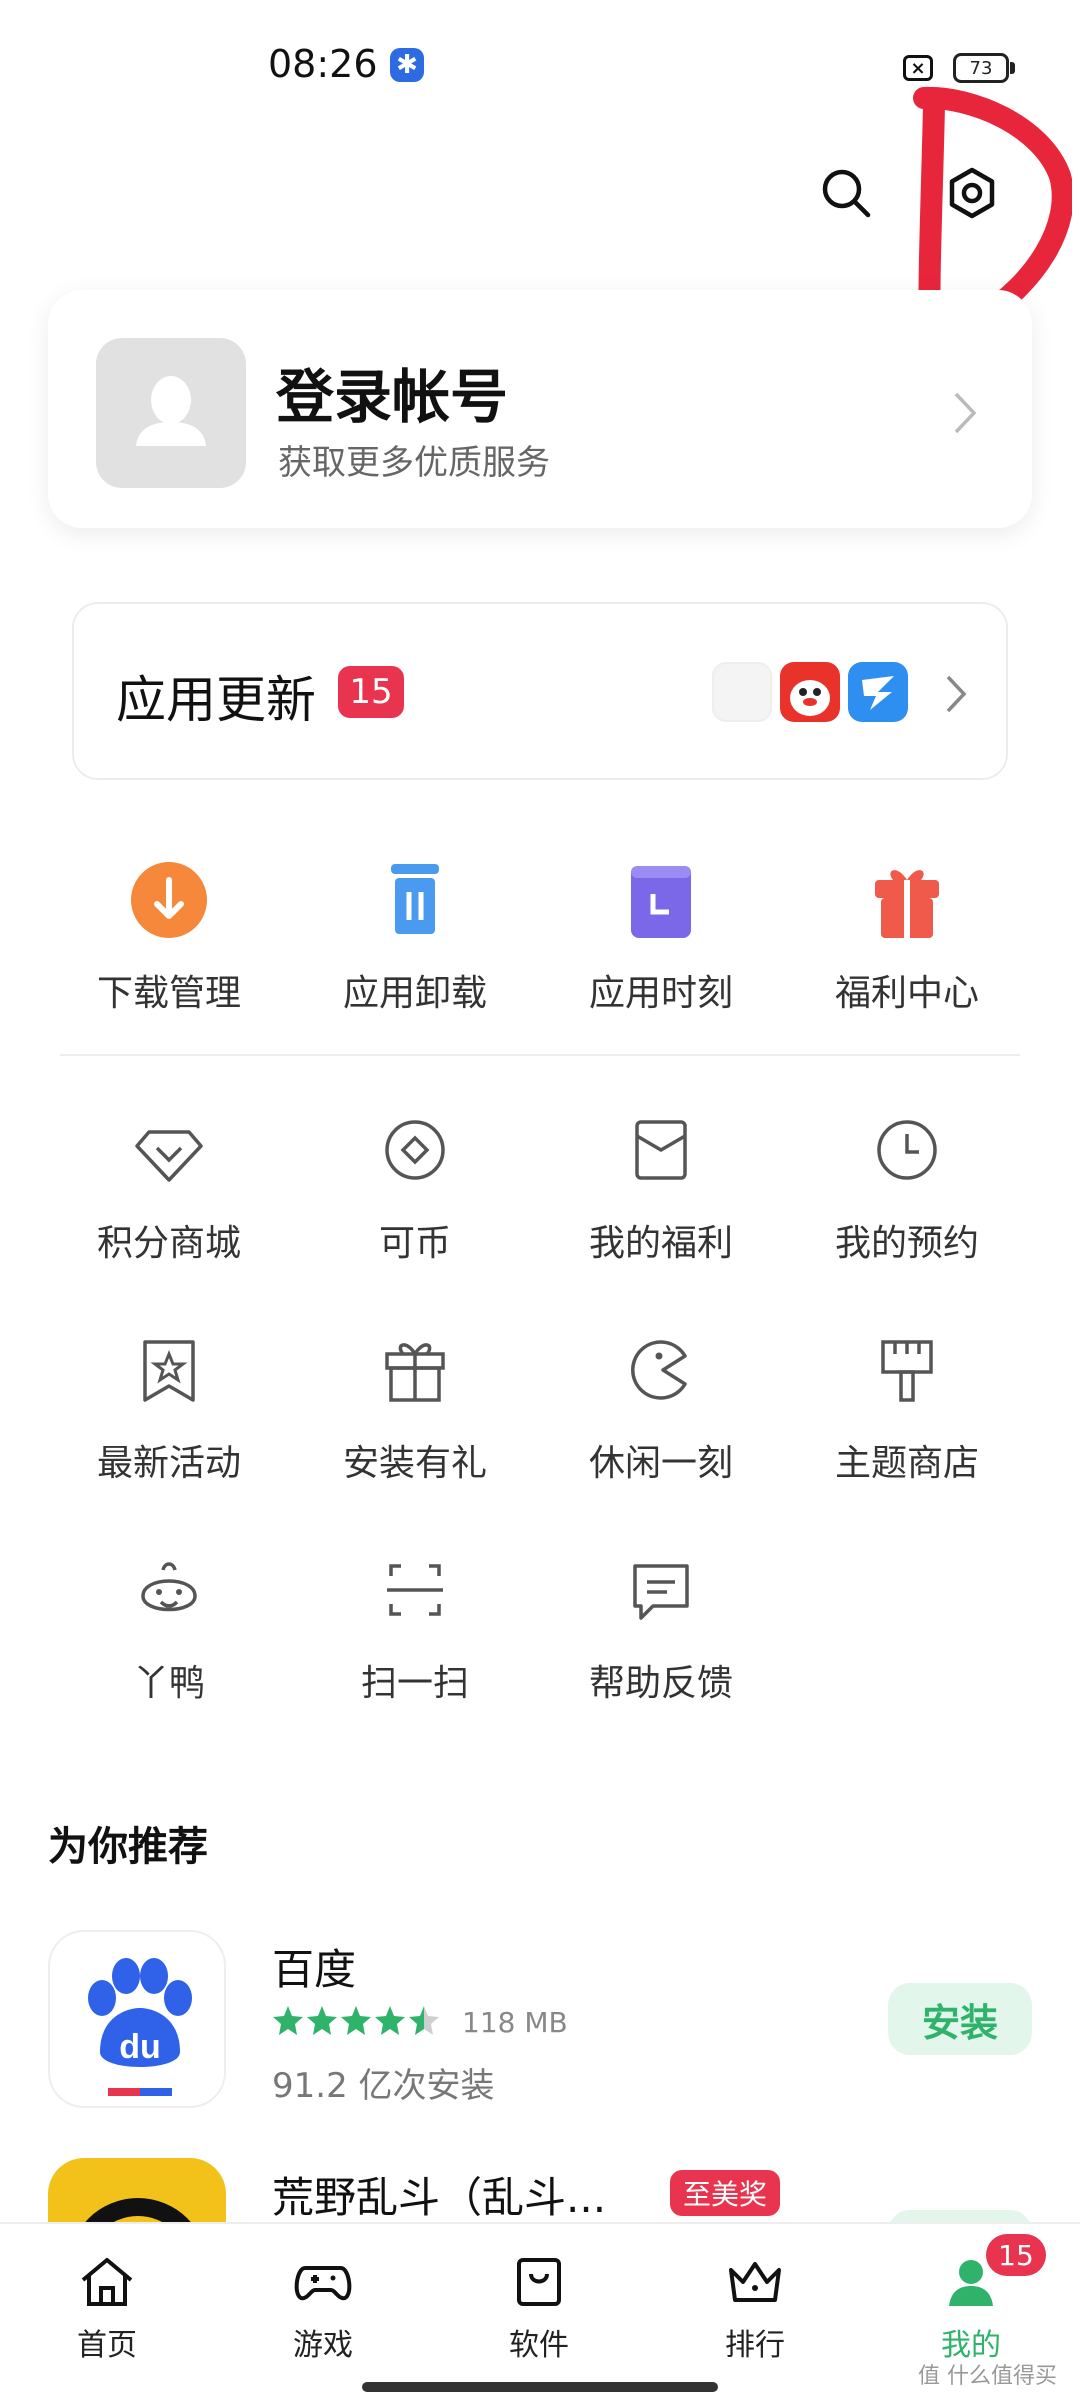 The image size is (1080, 2402). Describe the element at coordinates (661, 1150) in the screenshot. I see `envelope-icon` at that location.